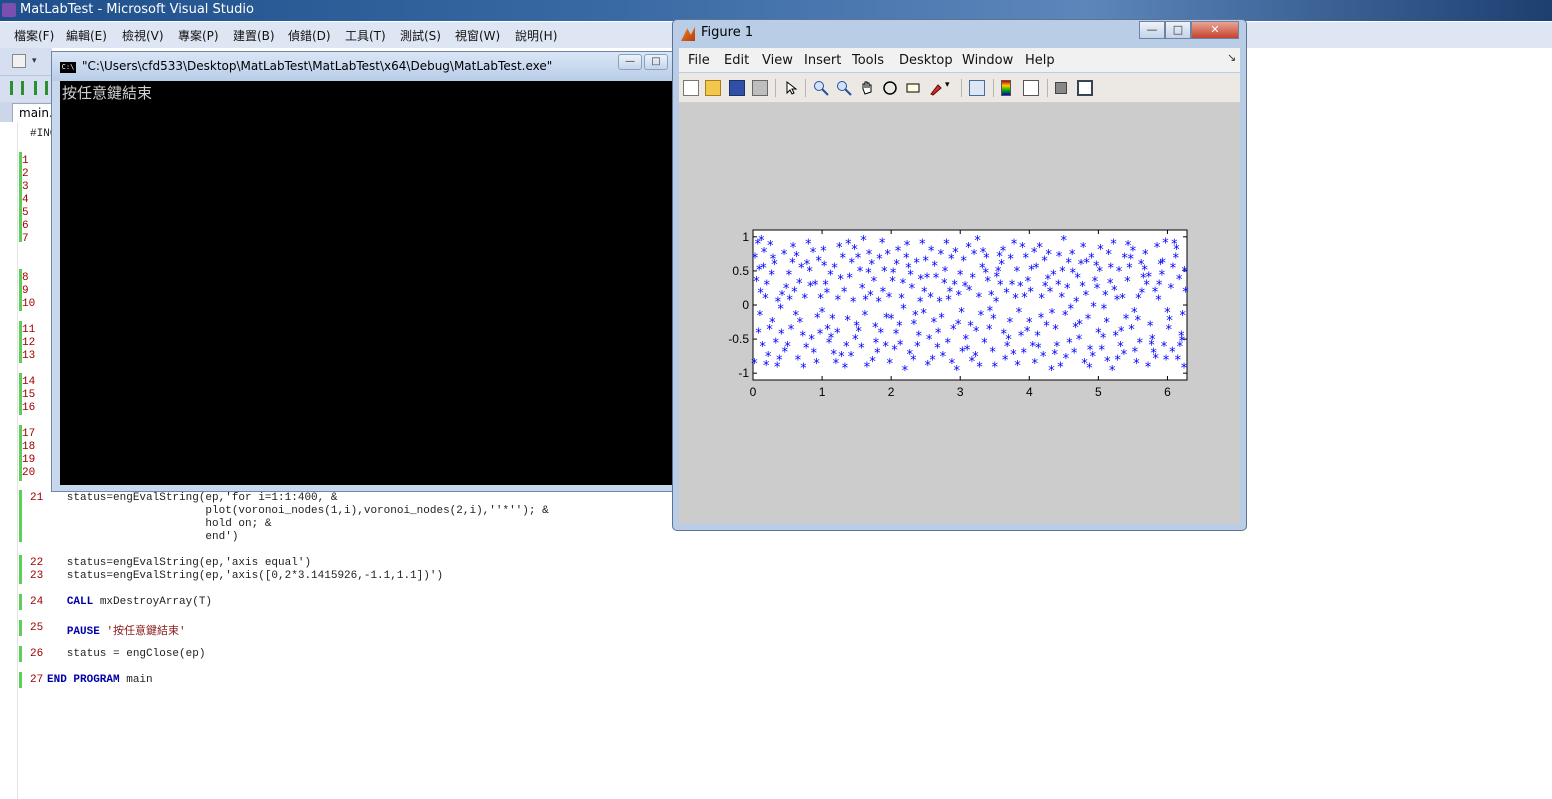 The width and height of the screenshot is (1552, 799). I want to click on figure-menu-item-desktop: Desktop, so click(926, 60).